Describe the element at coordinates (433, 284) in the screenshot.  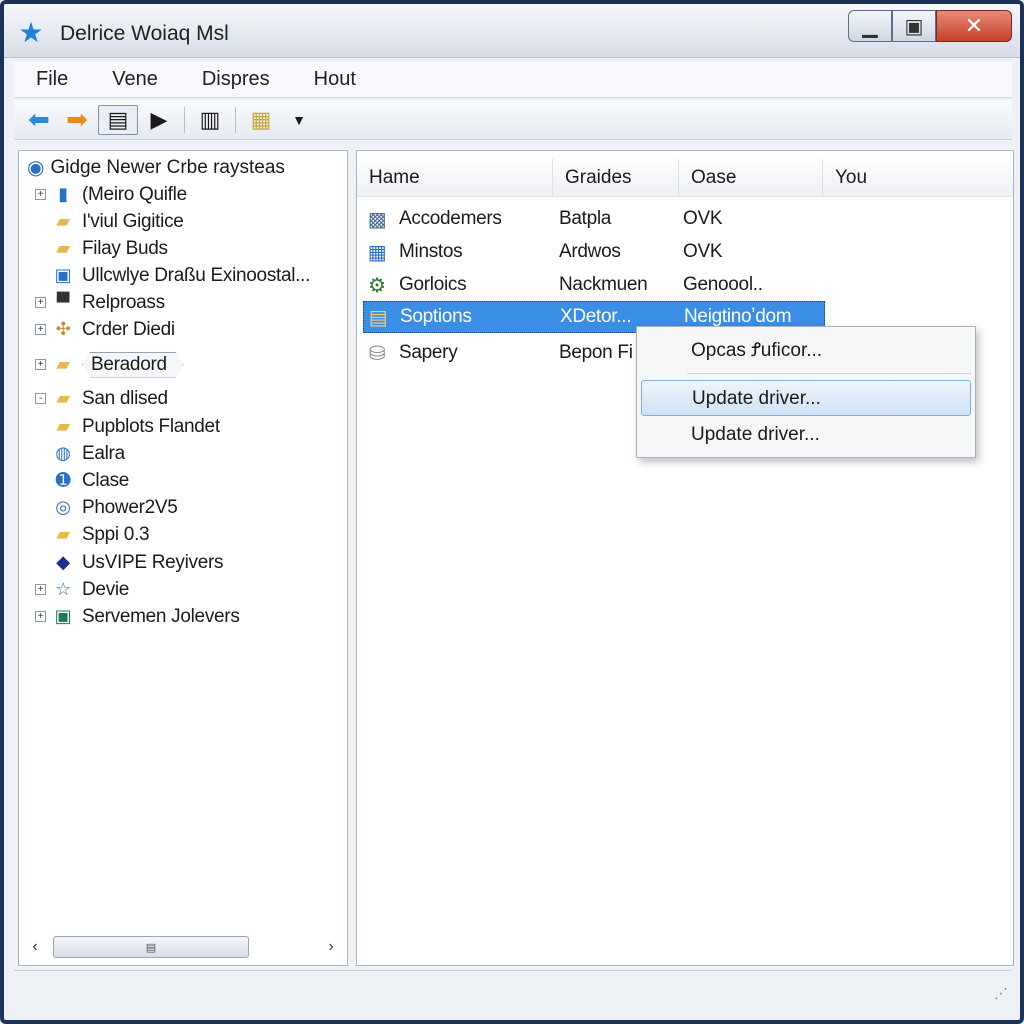
I see `row-name: Gorloics` at that location.